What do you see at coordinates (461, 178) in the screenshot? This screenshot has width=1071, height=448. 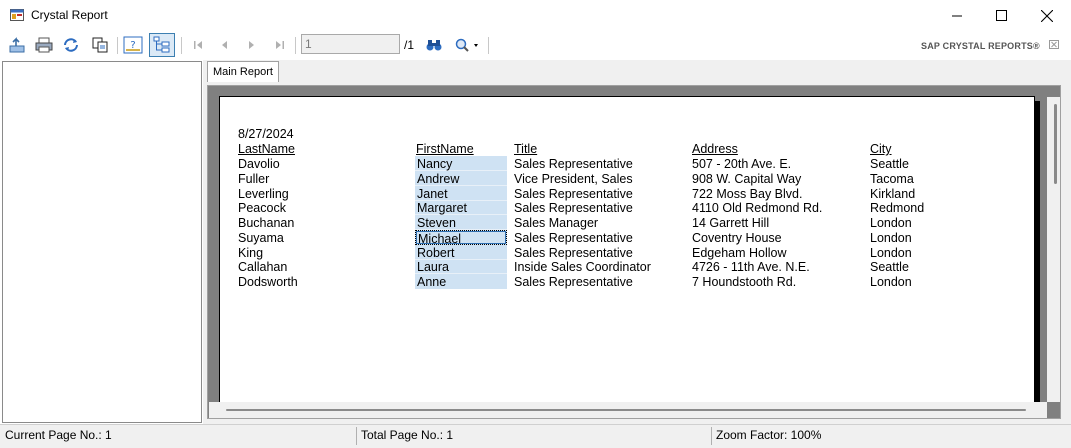 I see `cell-first-name: Andrew` at bounding box center [461, 178].